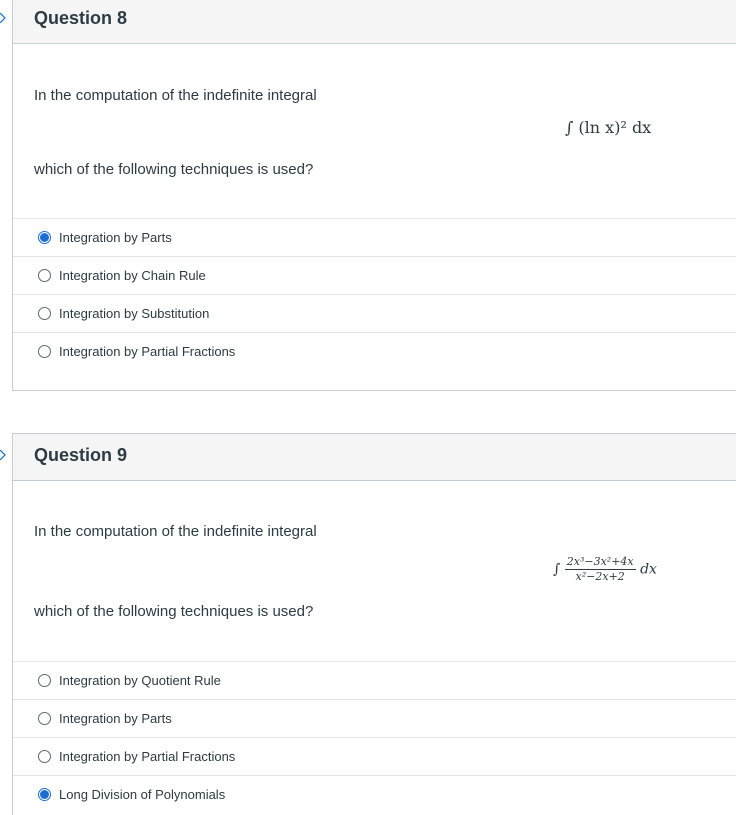 The width and height of the screenshot is (736, 815). Describe the element at coordinates (374, 794) in the screenshot. I see `answer-option: Long Division of Polynomials` at that location.